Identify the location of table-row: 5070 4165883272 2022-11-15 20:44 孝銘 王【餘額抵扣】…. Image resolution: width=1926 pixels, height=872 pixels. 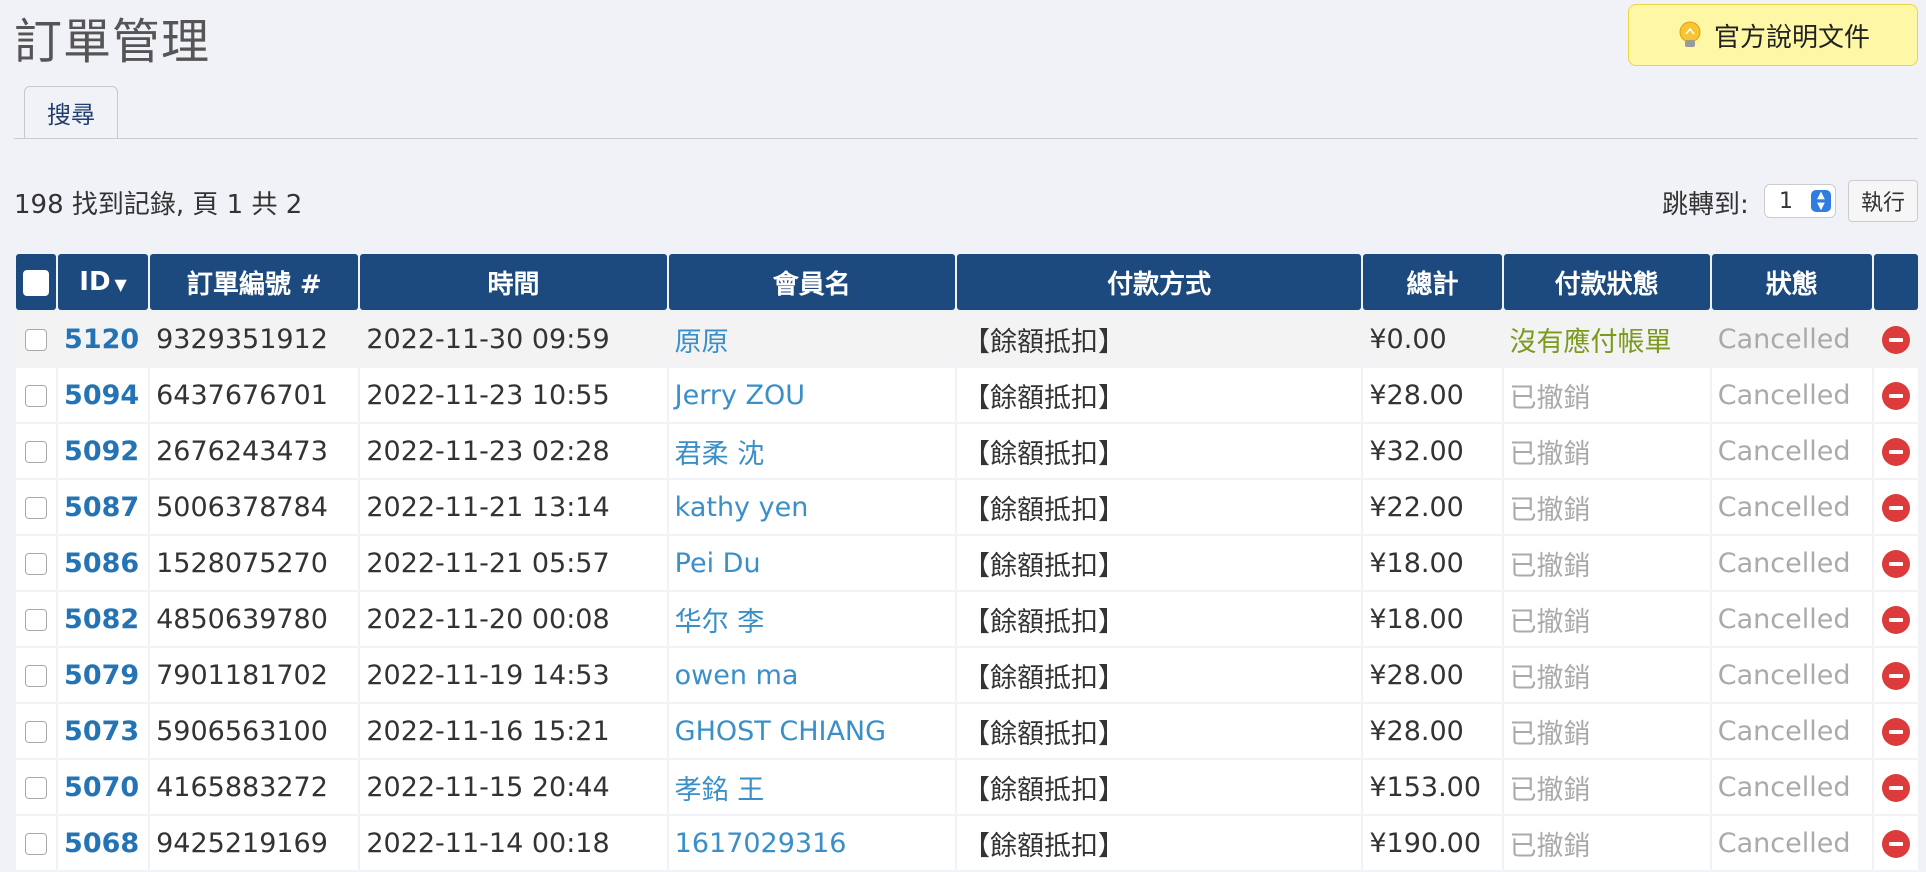
(967, 787).